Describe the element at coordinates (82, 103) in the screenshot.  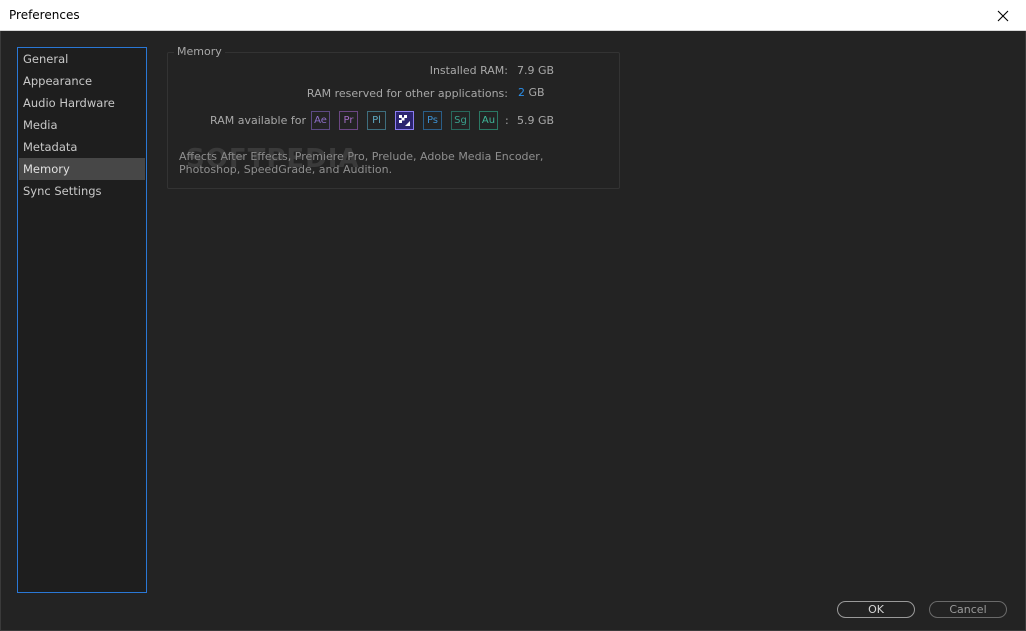
I see `sidebar-item-audio-hardware: Audio Hardware` at that location.